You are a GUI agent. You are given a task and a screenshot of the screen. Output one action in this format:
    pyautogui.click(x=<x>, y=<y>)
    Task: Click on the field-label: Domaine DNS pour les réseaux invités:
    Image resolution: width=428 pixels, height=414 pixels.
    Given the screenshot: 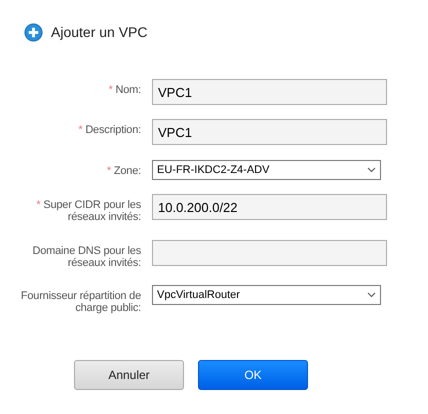 What is the action you would take?
    pyautogui.click(x=86, y=256)
    